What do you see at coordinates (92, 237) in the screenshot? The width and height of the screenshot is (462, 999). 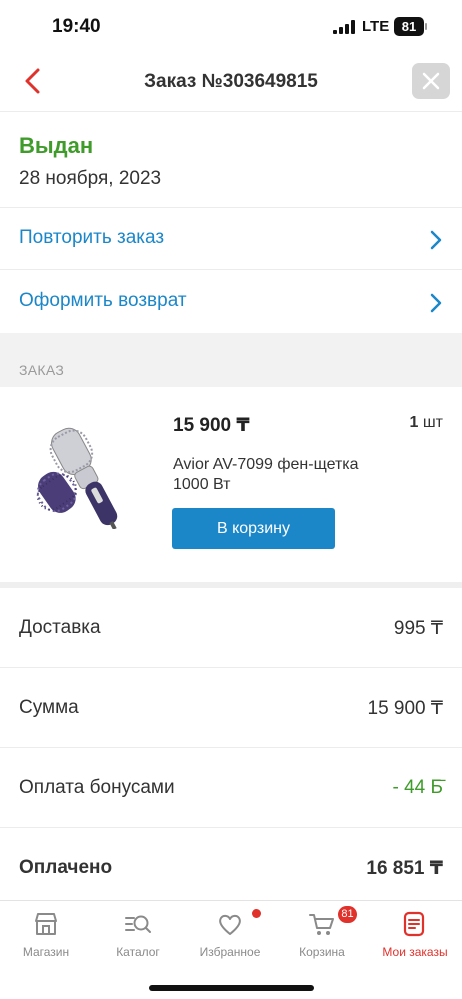 I see `repeat-order-label: Повторить заказ` at bounding box center [92, 237].